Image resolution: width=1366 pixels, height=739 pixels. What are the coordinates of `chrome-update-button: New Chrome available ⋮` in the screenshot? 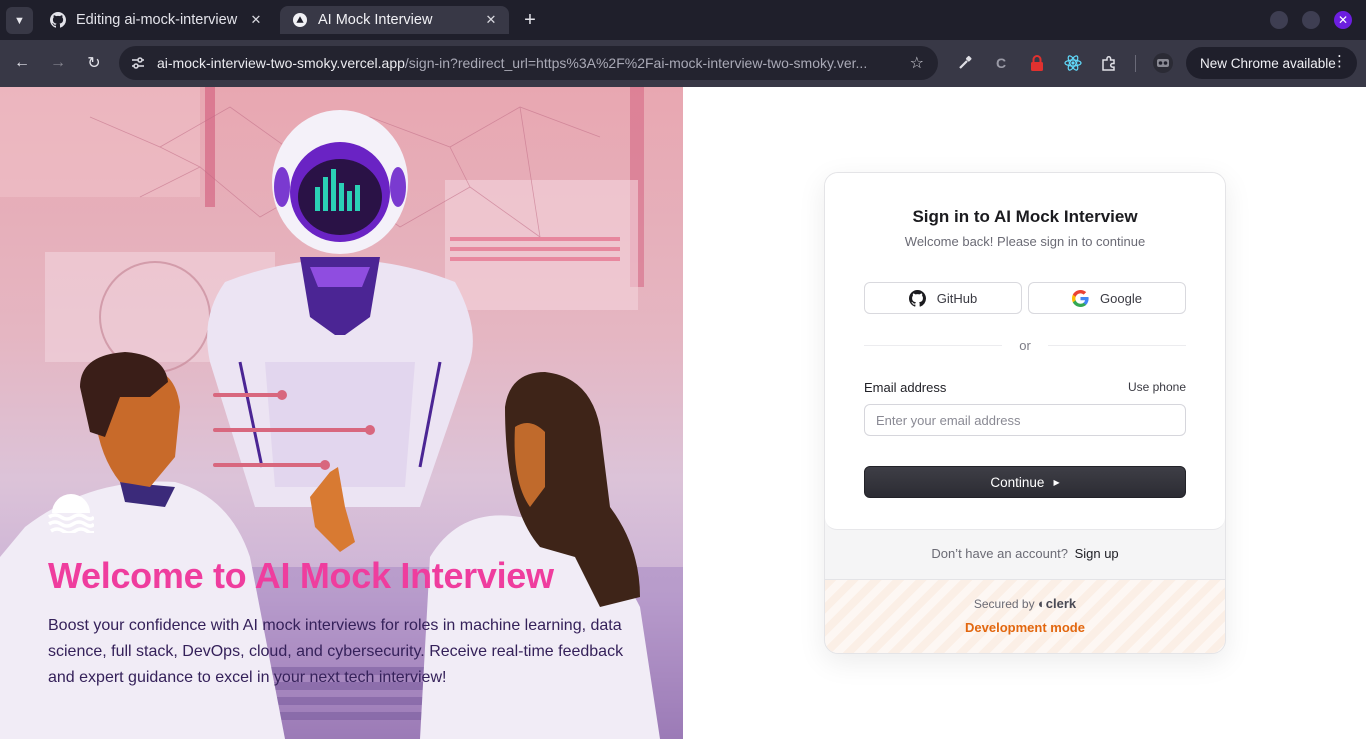 It's located at (1271, 63).